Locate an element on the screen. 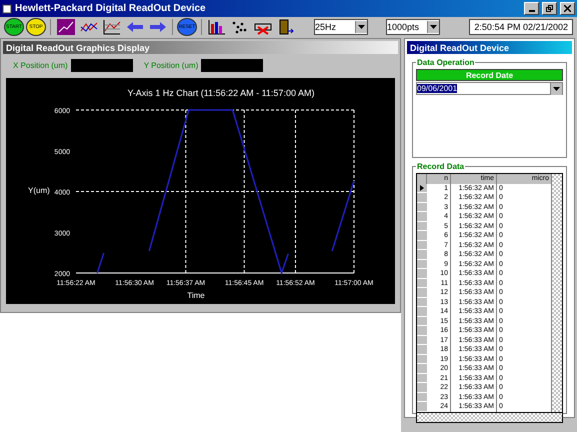 The image size is (577, 432). minimize-button is located at coordinates (531, 8).